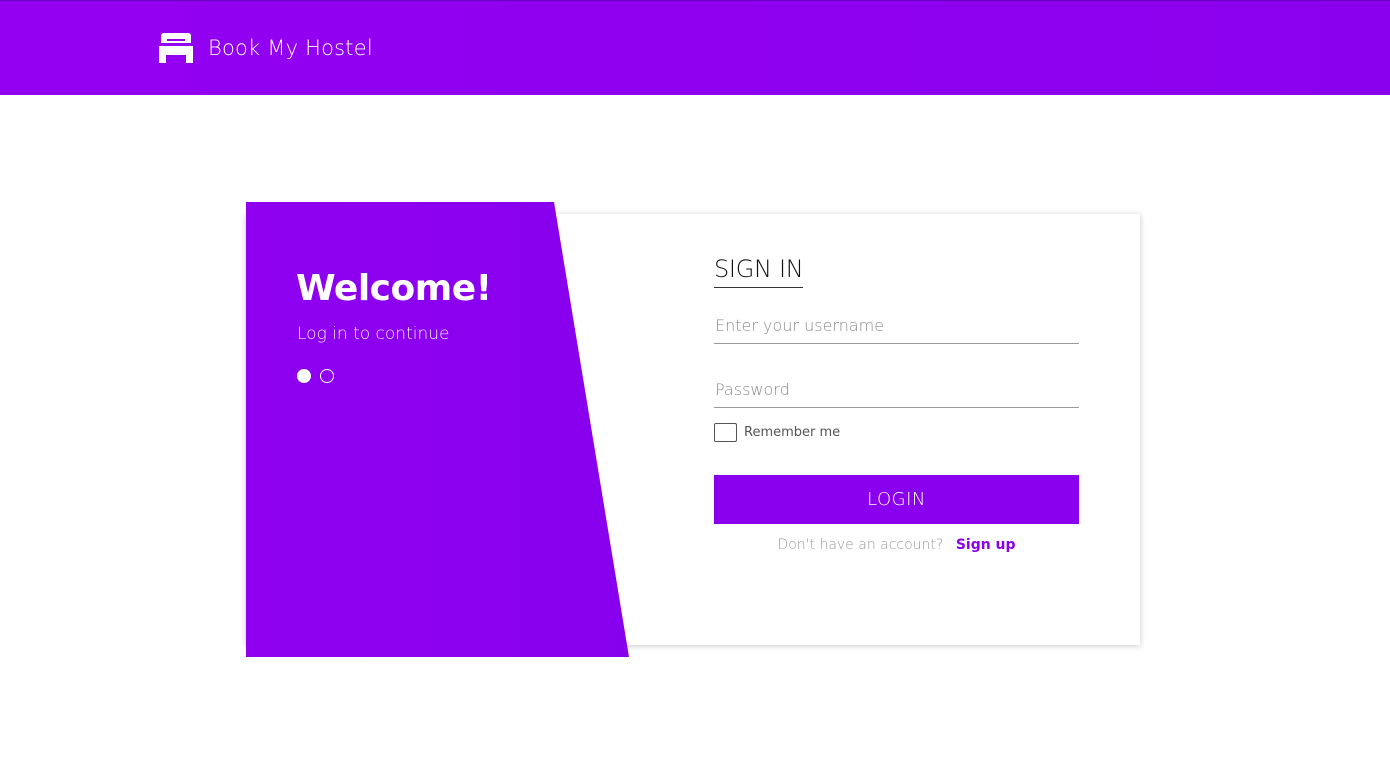 This screenshot has width=1390, height=779. Describe the element at coordinates (896, 390) in the screenshot. I see `password-input` at that location.